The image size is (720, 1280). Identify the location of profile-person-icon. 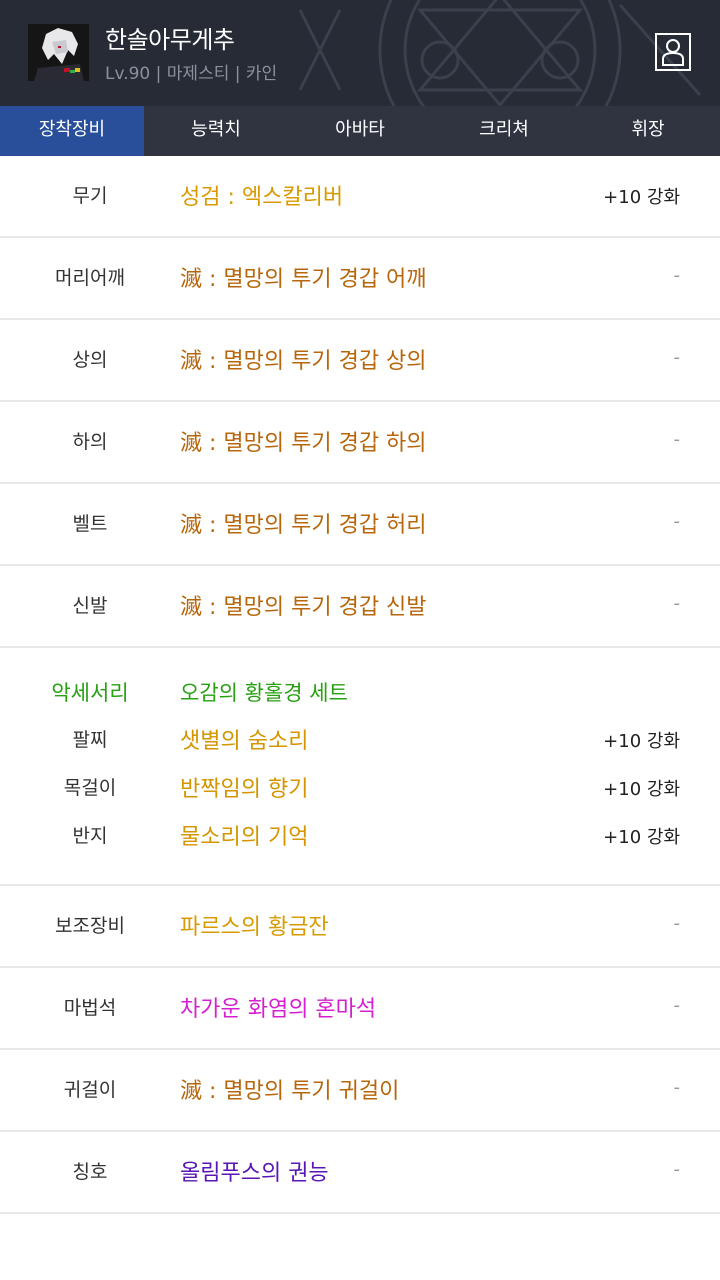
(673, 52).